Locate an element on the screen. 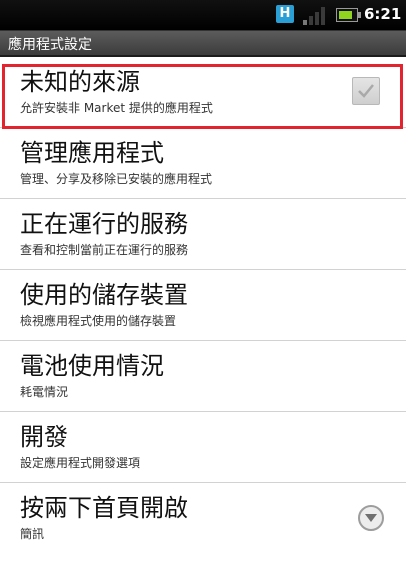 This screenshot has width=406, height=577. setting-subtitle: 簡訊 is located at coordinates (32, 534).